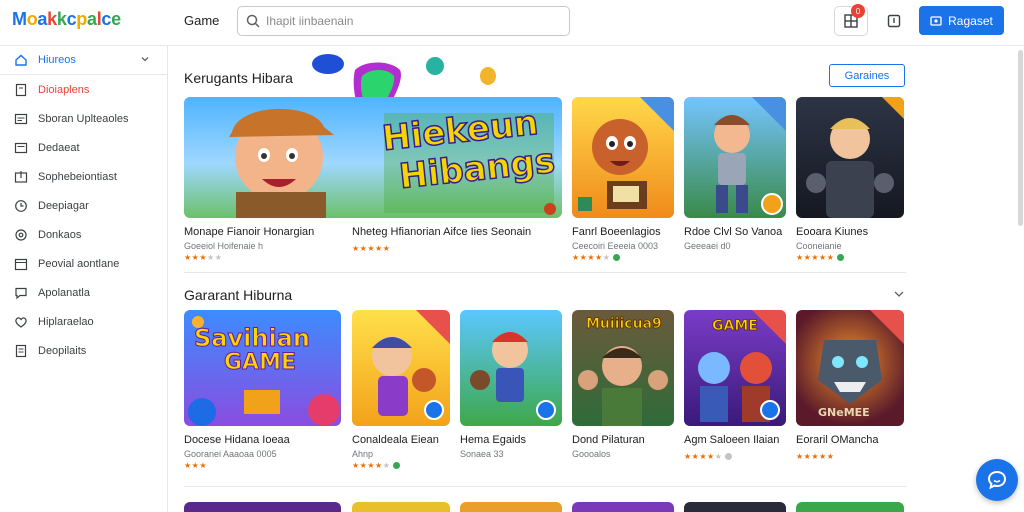 The height and width of the screenshot is (512, 1024). What do you see at coordinates (21, 118) in the screenshot?
I see `image-icon` at bounding box center [21, 118].